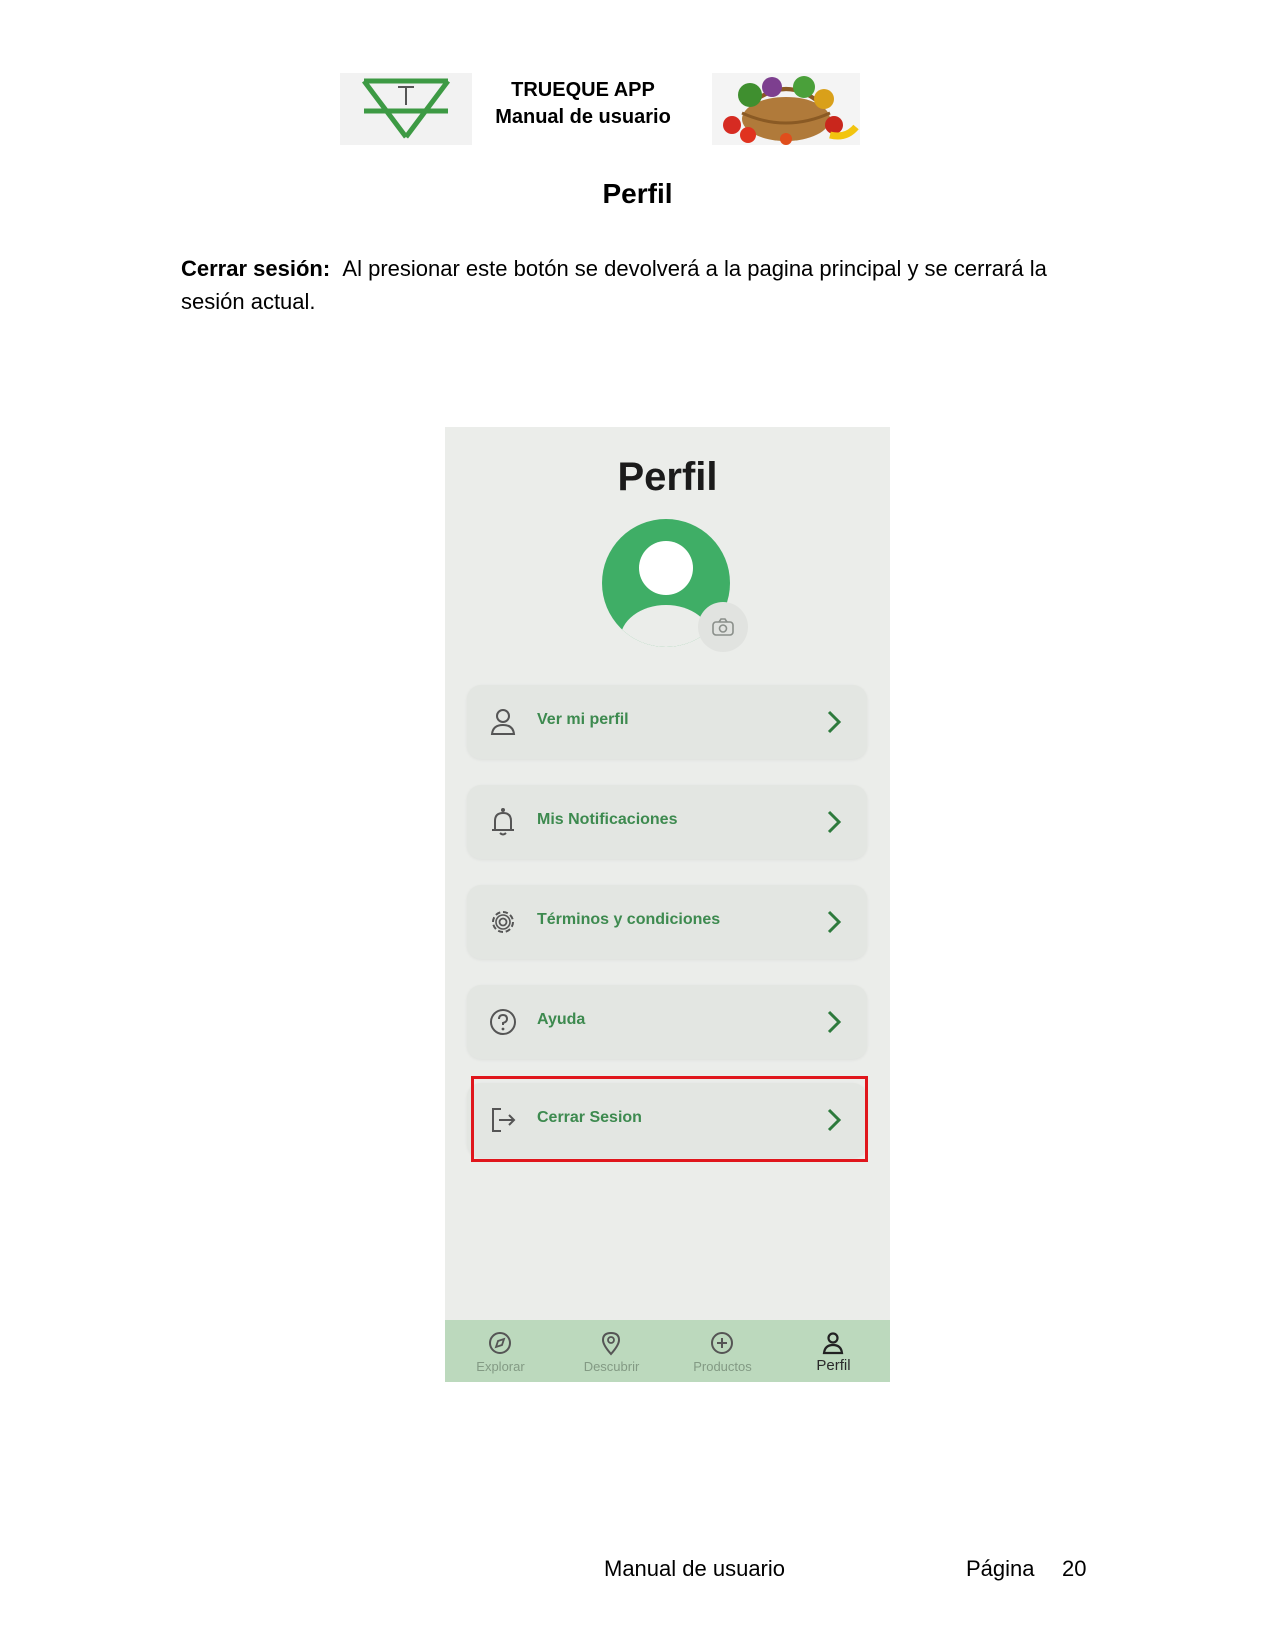 The width and height of the screenshot is (1275, 1650). I want to click on avatar-head, so click(666, 568).